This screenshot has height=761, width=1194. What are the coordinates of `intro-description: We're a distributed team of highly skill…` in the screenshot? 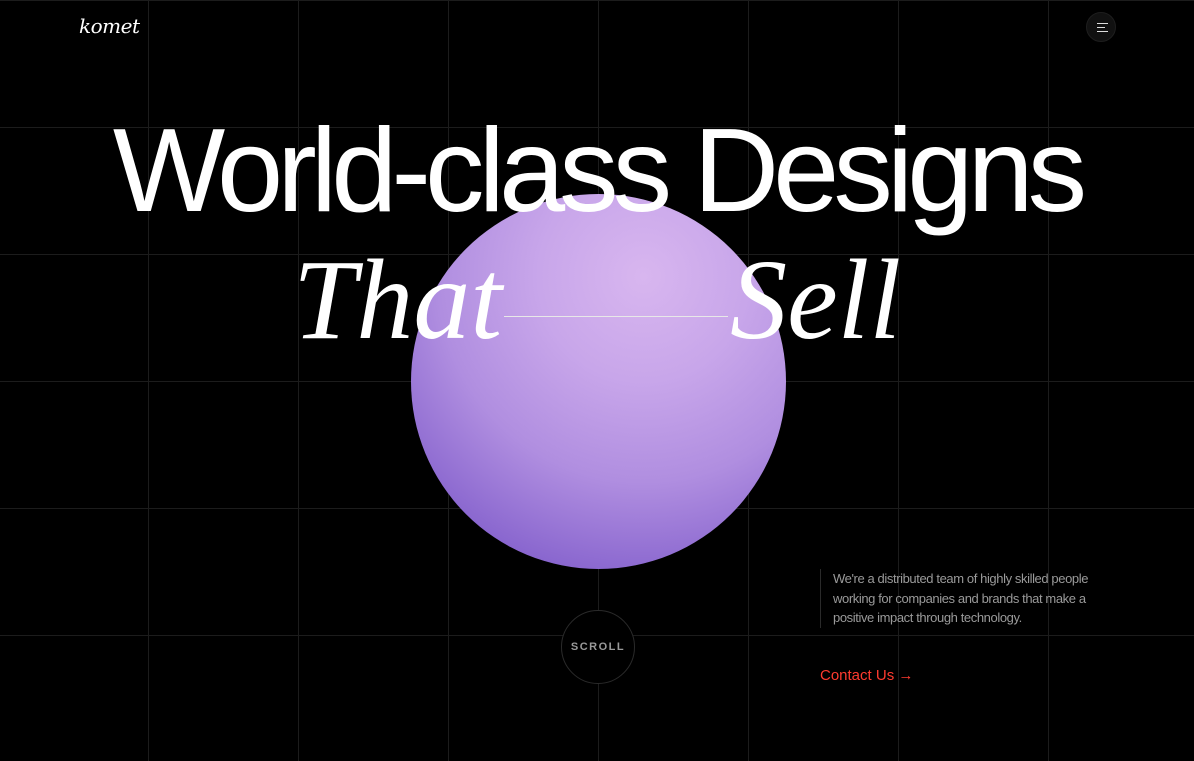 It's located at (962, 598).